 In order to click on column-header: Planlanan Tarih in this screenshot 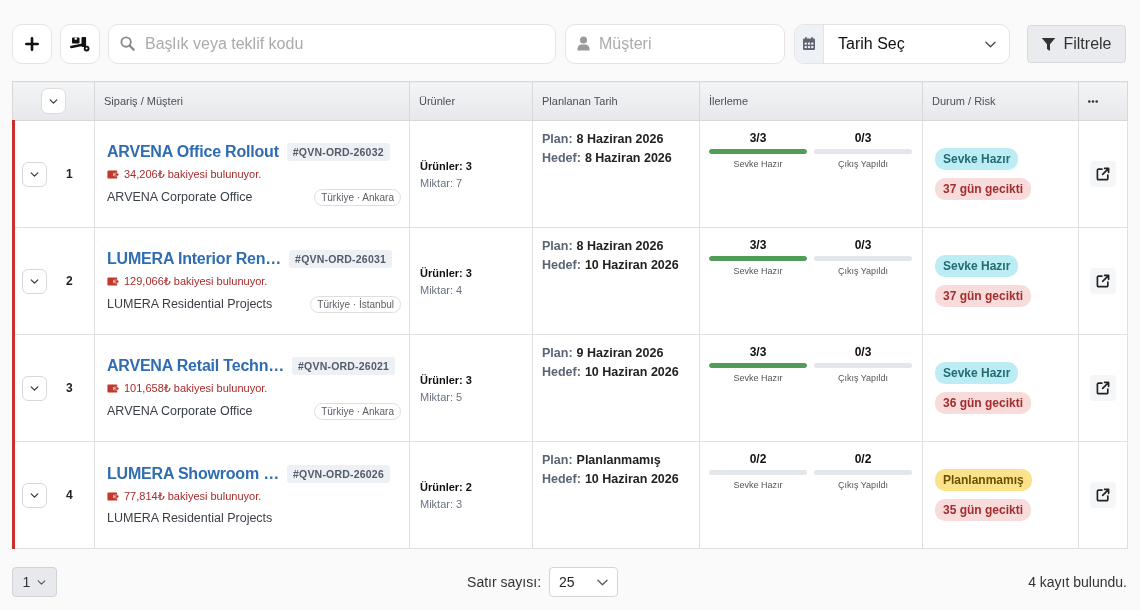, I will do `click(616, 101)`.